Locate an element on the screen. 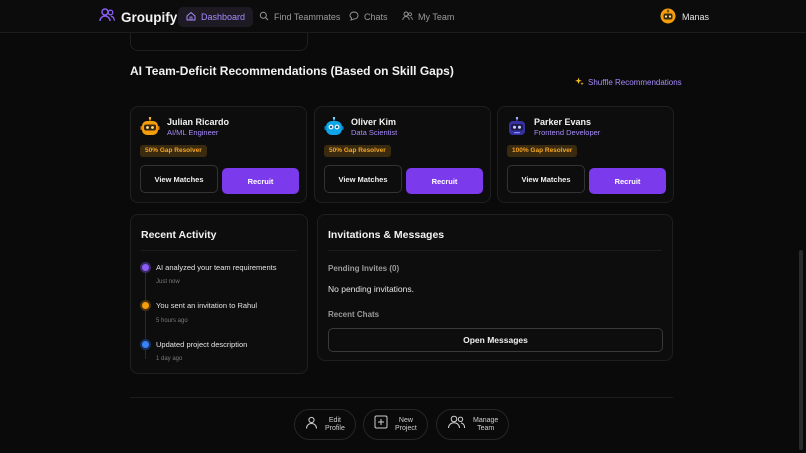  scrollbar is located at coordinates (801, 350).